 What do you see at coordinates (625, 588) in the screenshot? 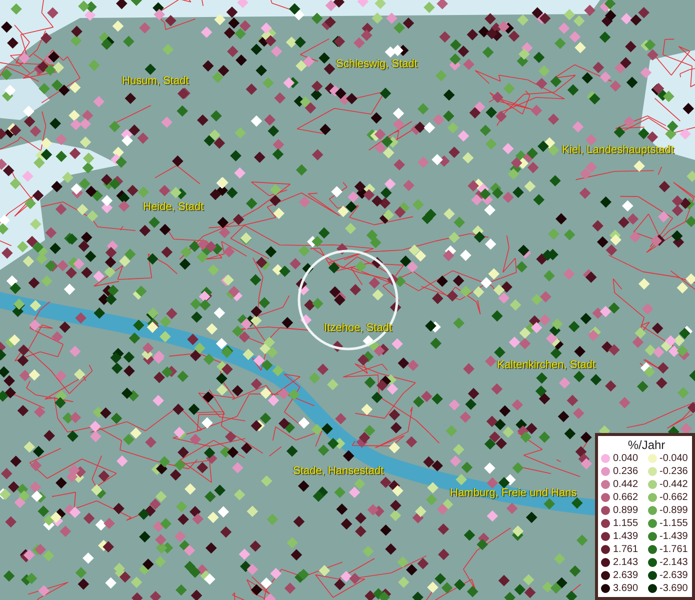
I see `legend-value: 3.690` at bounding box center [625, 588].